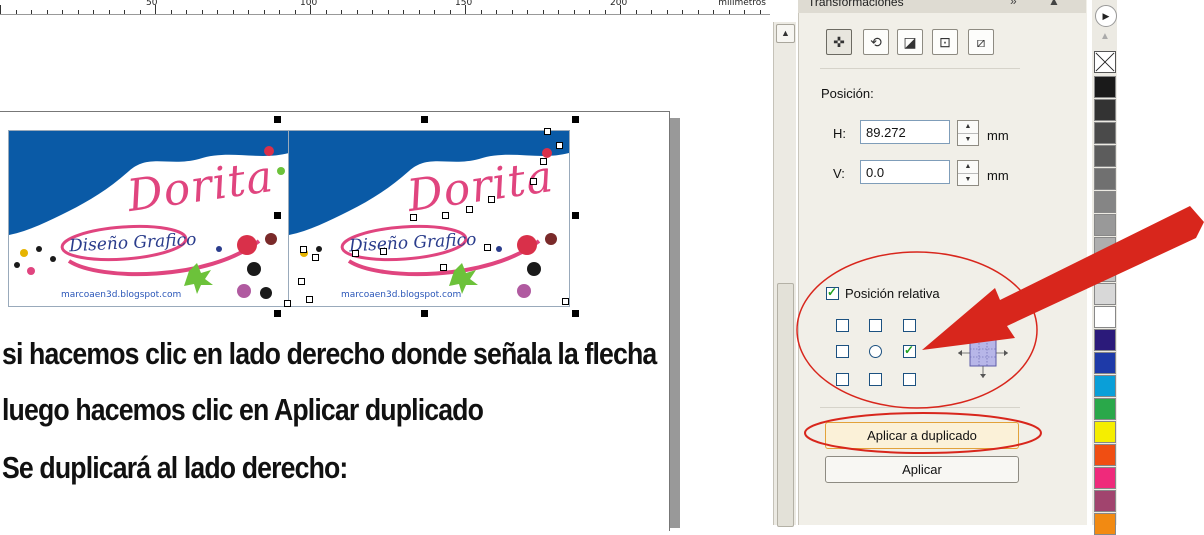 Image resolution: width=1204 pixels, height=535 pixels. What do you see at coordinates (998, 135) in the screenshot?
I see `h-unit: mm` at bounding box center [998, 135].